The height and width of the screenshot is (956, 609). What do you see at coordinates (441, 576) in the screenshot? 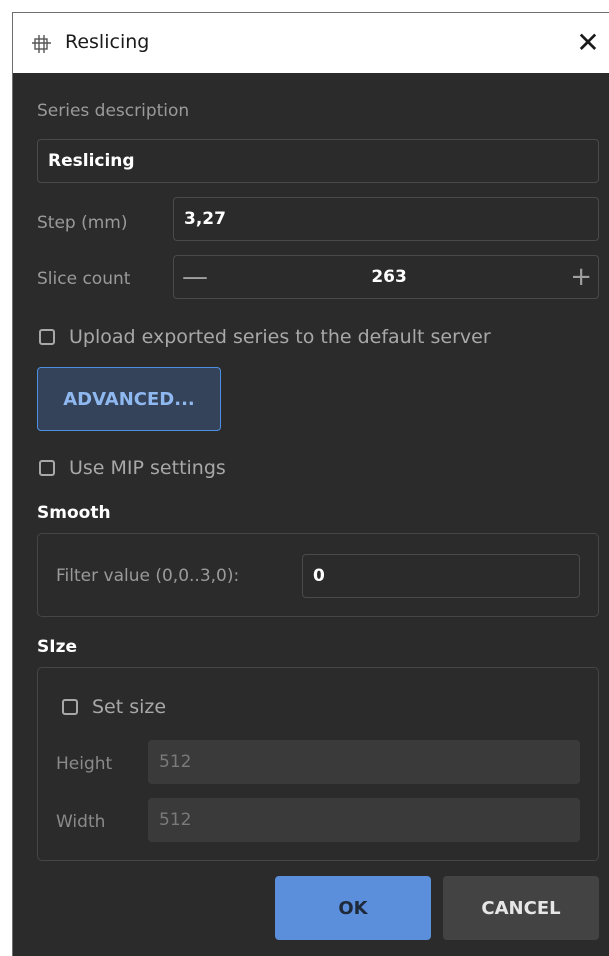
I see `filter-input: 0` at bounding box center [441, 576].